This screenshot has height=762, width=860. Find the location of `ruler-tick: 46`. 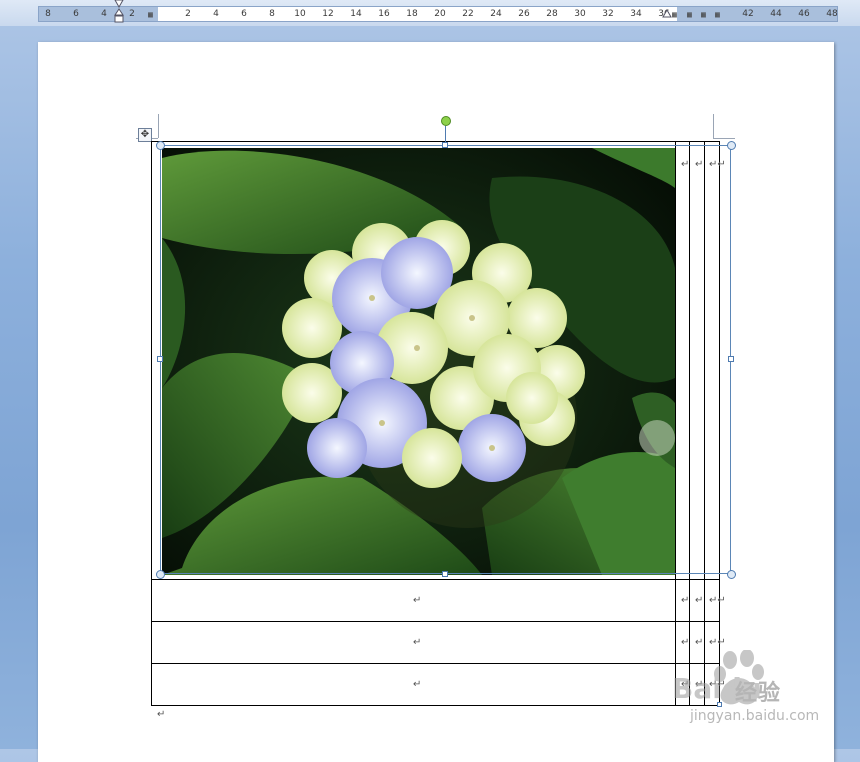

ruler-tick: 46 is located at coordinates (804, 14).